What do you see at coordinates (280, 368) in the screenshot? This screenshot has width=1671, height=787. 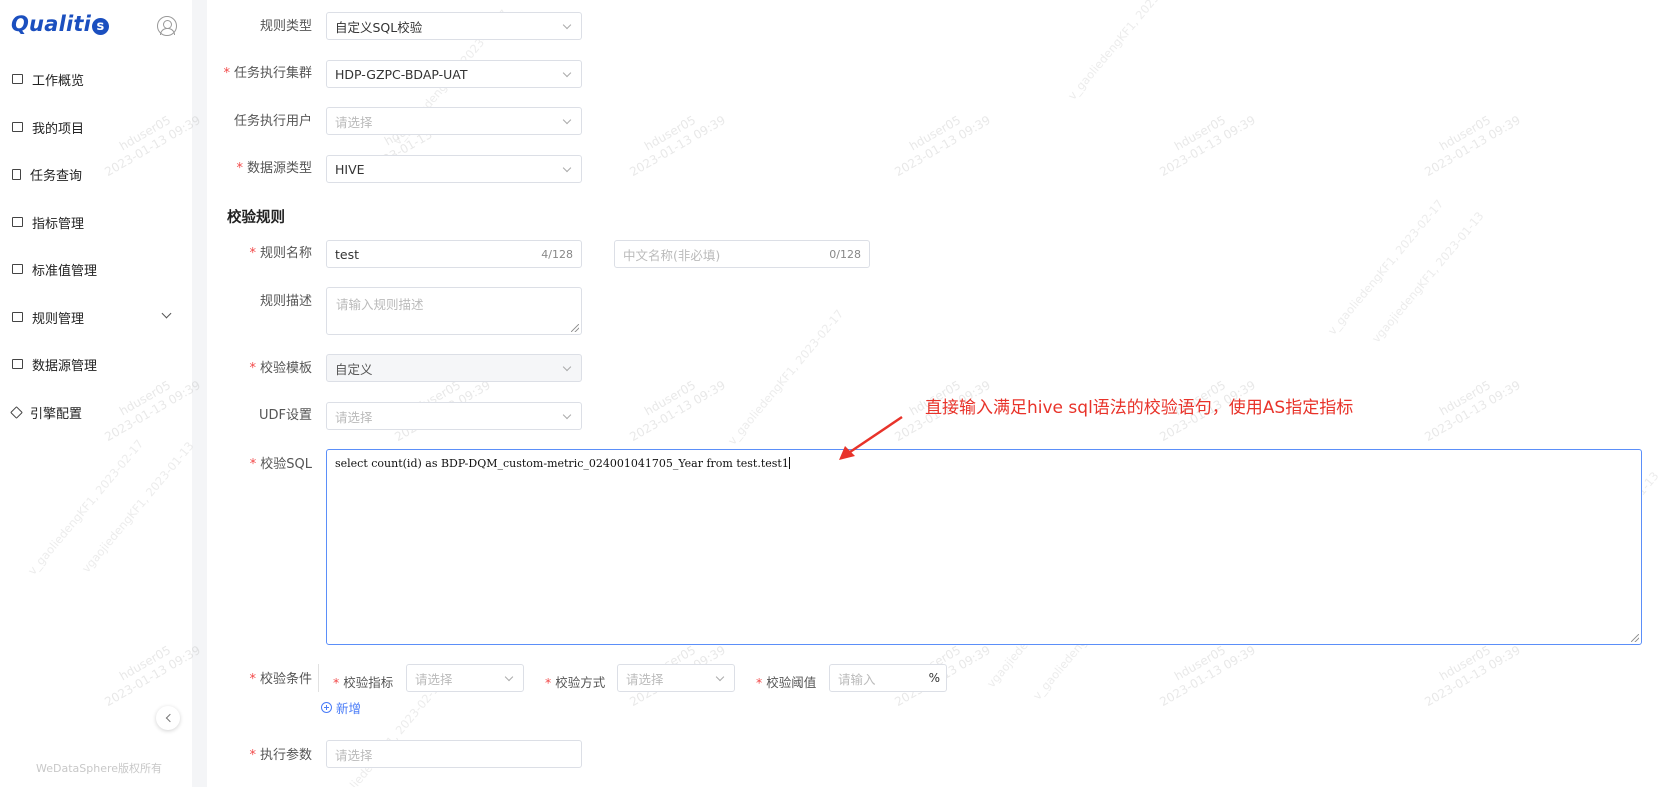 I see `template-label: * 校验模板` at bounding box center [280, 368].